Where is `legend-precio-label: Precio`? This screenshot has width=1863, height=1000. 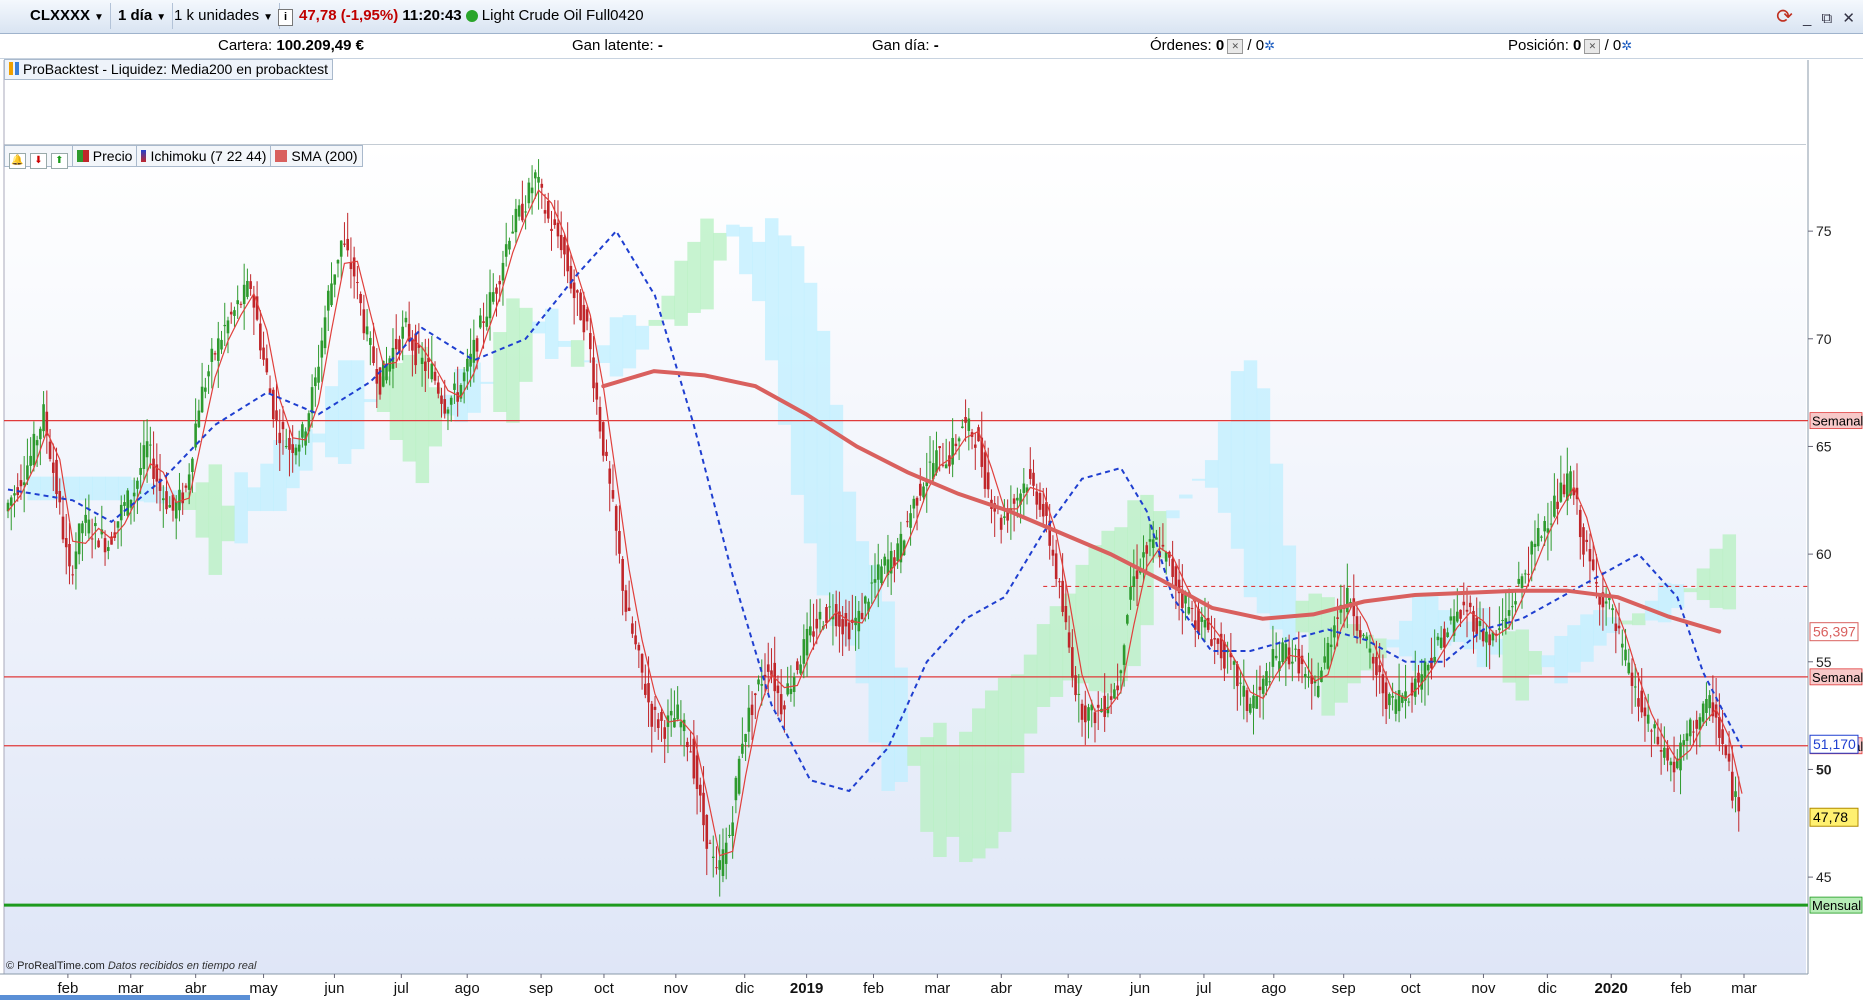 legend-precio-label: Precio is located at coordinates (112, 156).